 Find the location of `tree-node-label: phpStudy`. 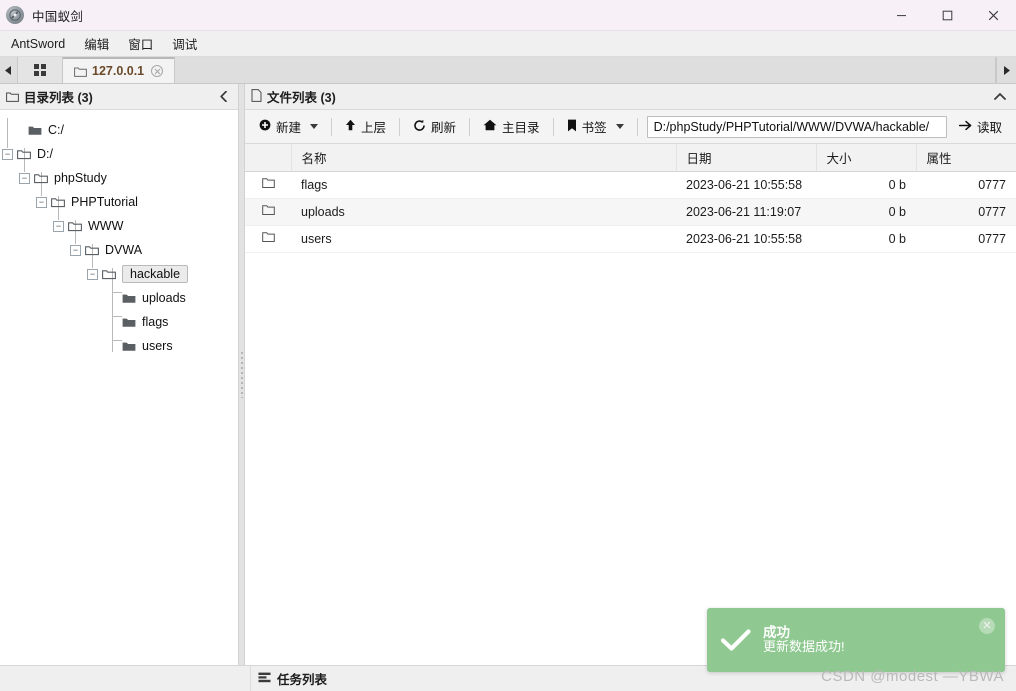

tree-node-label: phpStudy is located at coordinates (80, 178).